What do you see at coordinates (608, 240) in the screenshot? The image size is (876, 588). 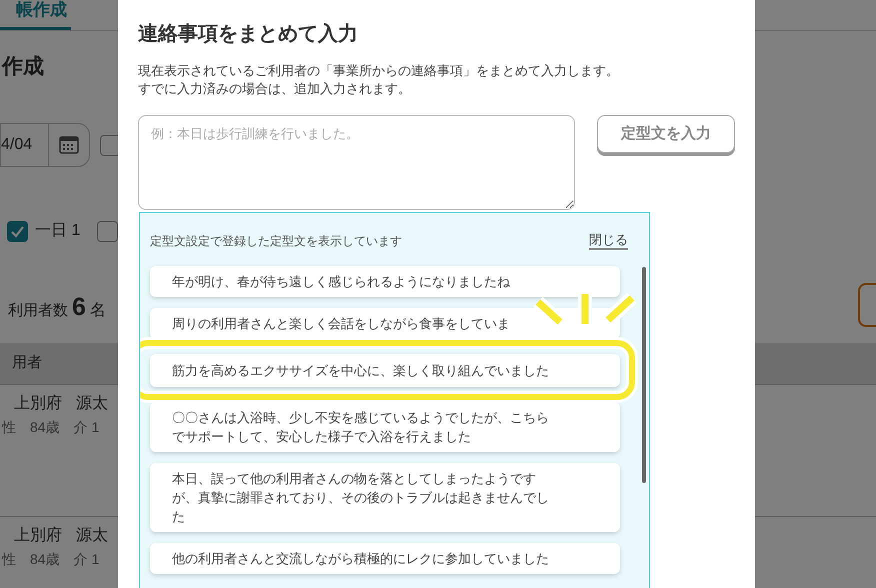 I see `close-link: 閉じる` at bounding box center [608, 240].